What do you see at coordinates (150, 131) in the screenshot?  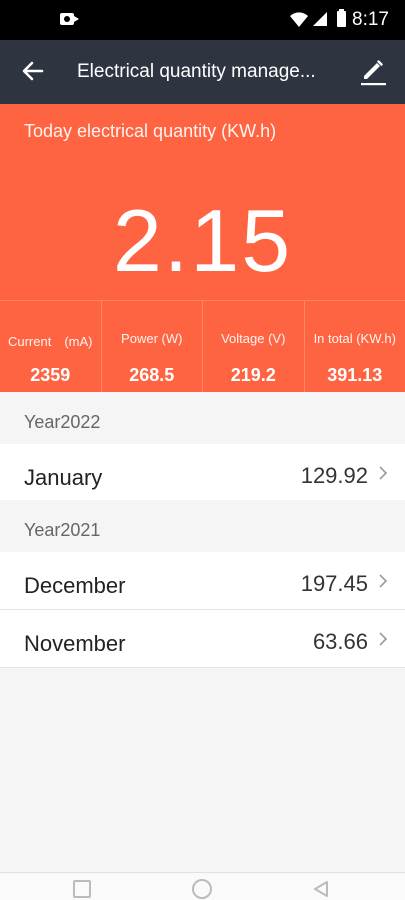 I see `today-label: Today electrical quantity (KW.h)` at bounding box center [150, 131].